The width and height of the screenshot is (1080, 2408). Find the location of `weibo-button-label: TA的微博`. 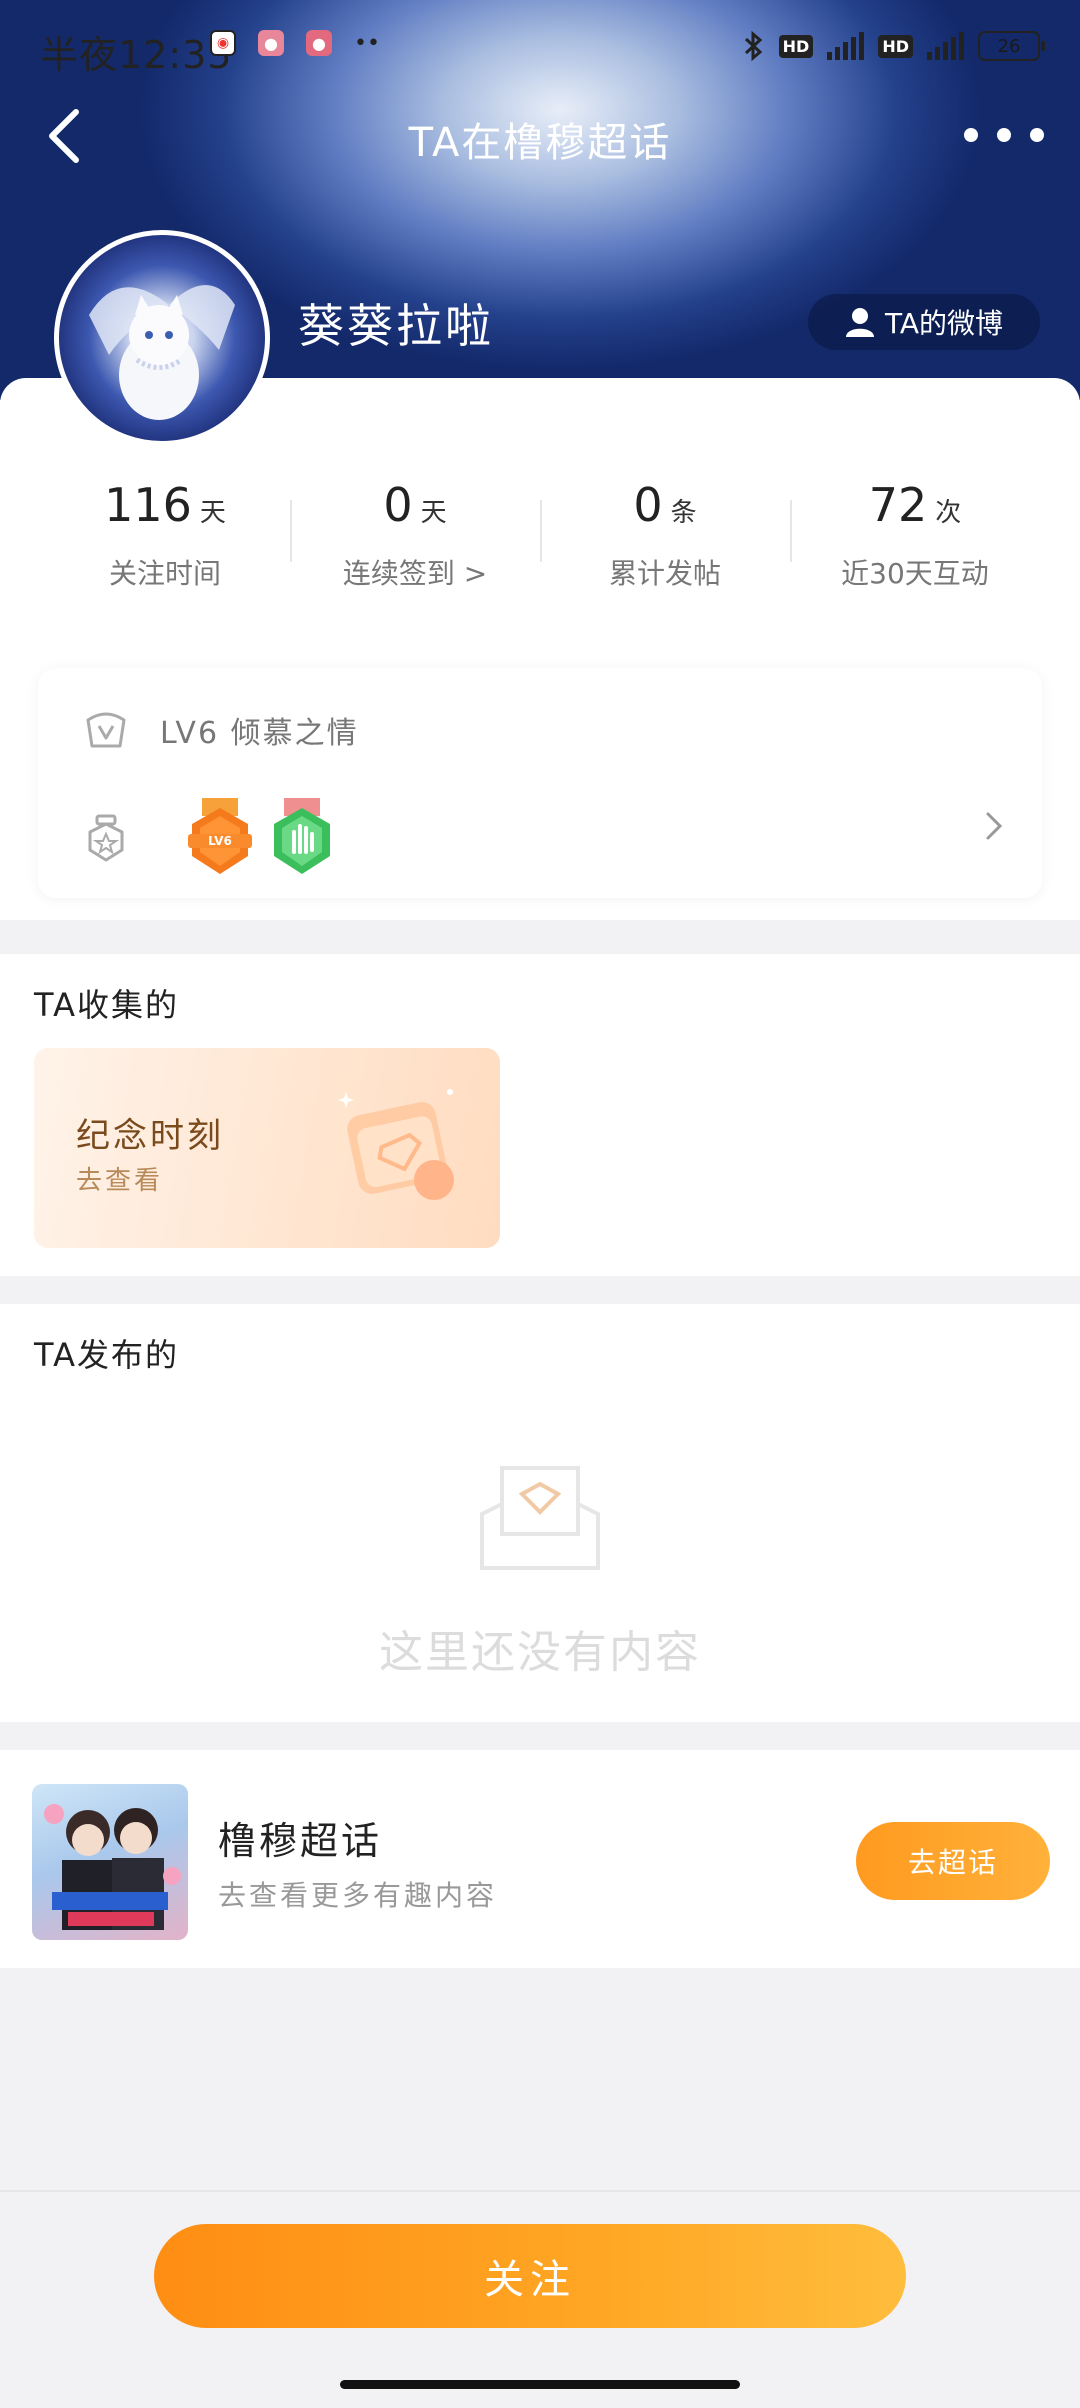

weibo-button-label: TA的微博 is located at coordinates (944, 323).